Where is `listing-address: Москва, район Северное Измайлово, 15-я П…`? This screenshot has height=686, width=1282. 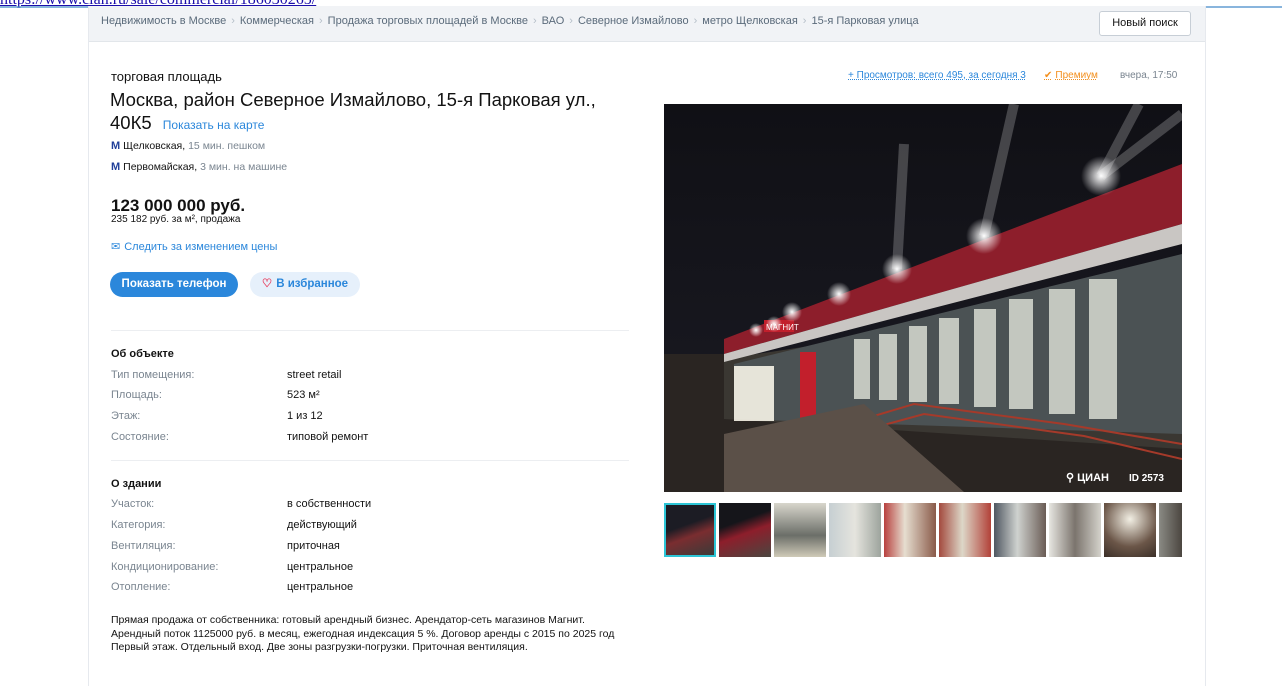
listing-address: Москва, район Северное Измайлово, 15-я П… is located at coordinates (370, 112).